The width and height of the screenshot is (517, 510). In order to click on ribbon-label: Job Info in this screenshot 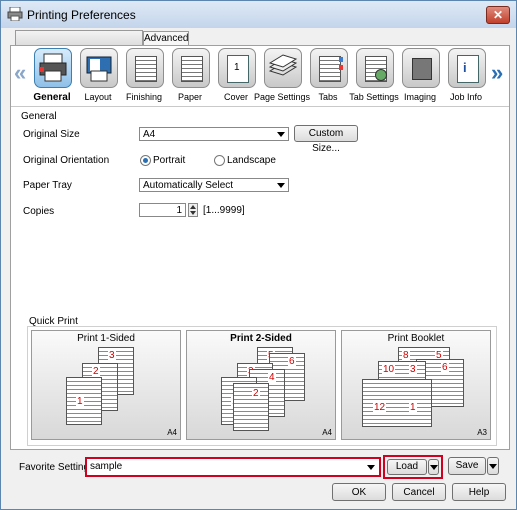, I will do `click(466, 97)`.